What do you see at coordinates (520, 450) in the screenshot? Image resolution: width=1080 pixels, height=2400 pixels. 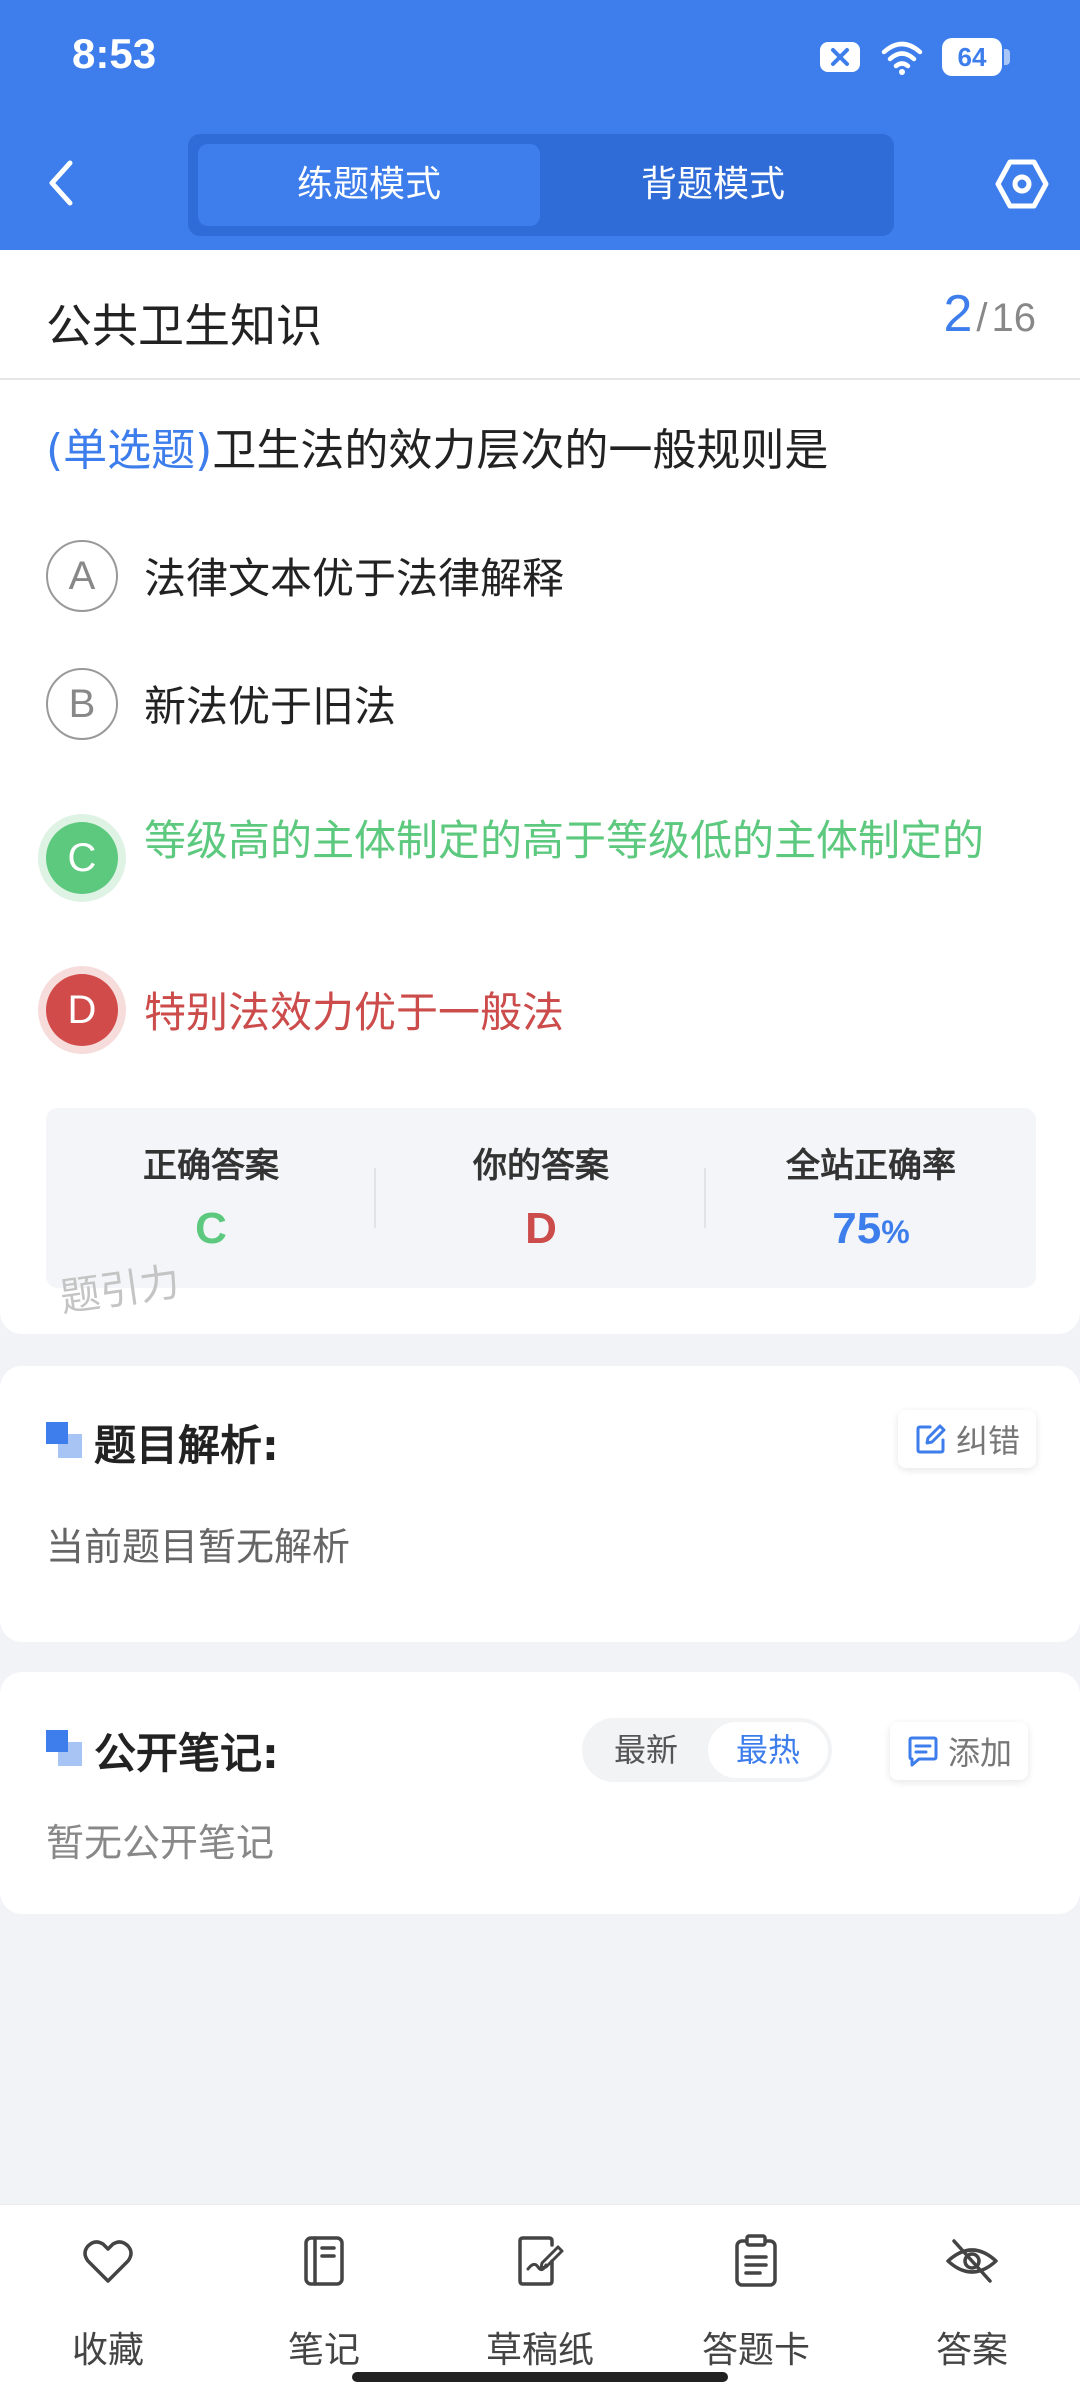 I see `question-text: 卫生法的效力层次的一般规则是` at bounding box center [520, 450].